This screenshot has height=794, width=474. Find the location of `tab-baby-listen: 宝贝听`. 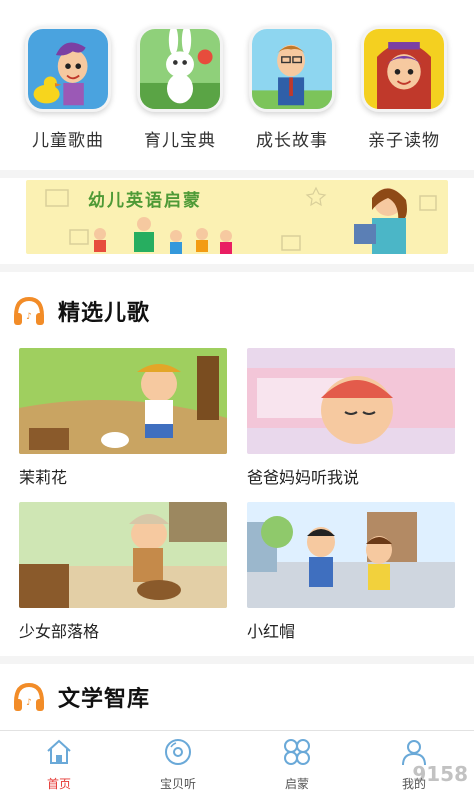

tab-baby-listen: 宝贝听 is located at coordinates (178, 764).